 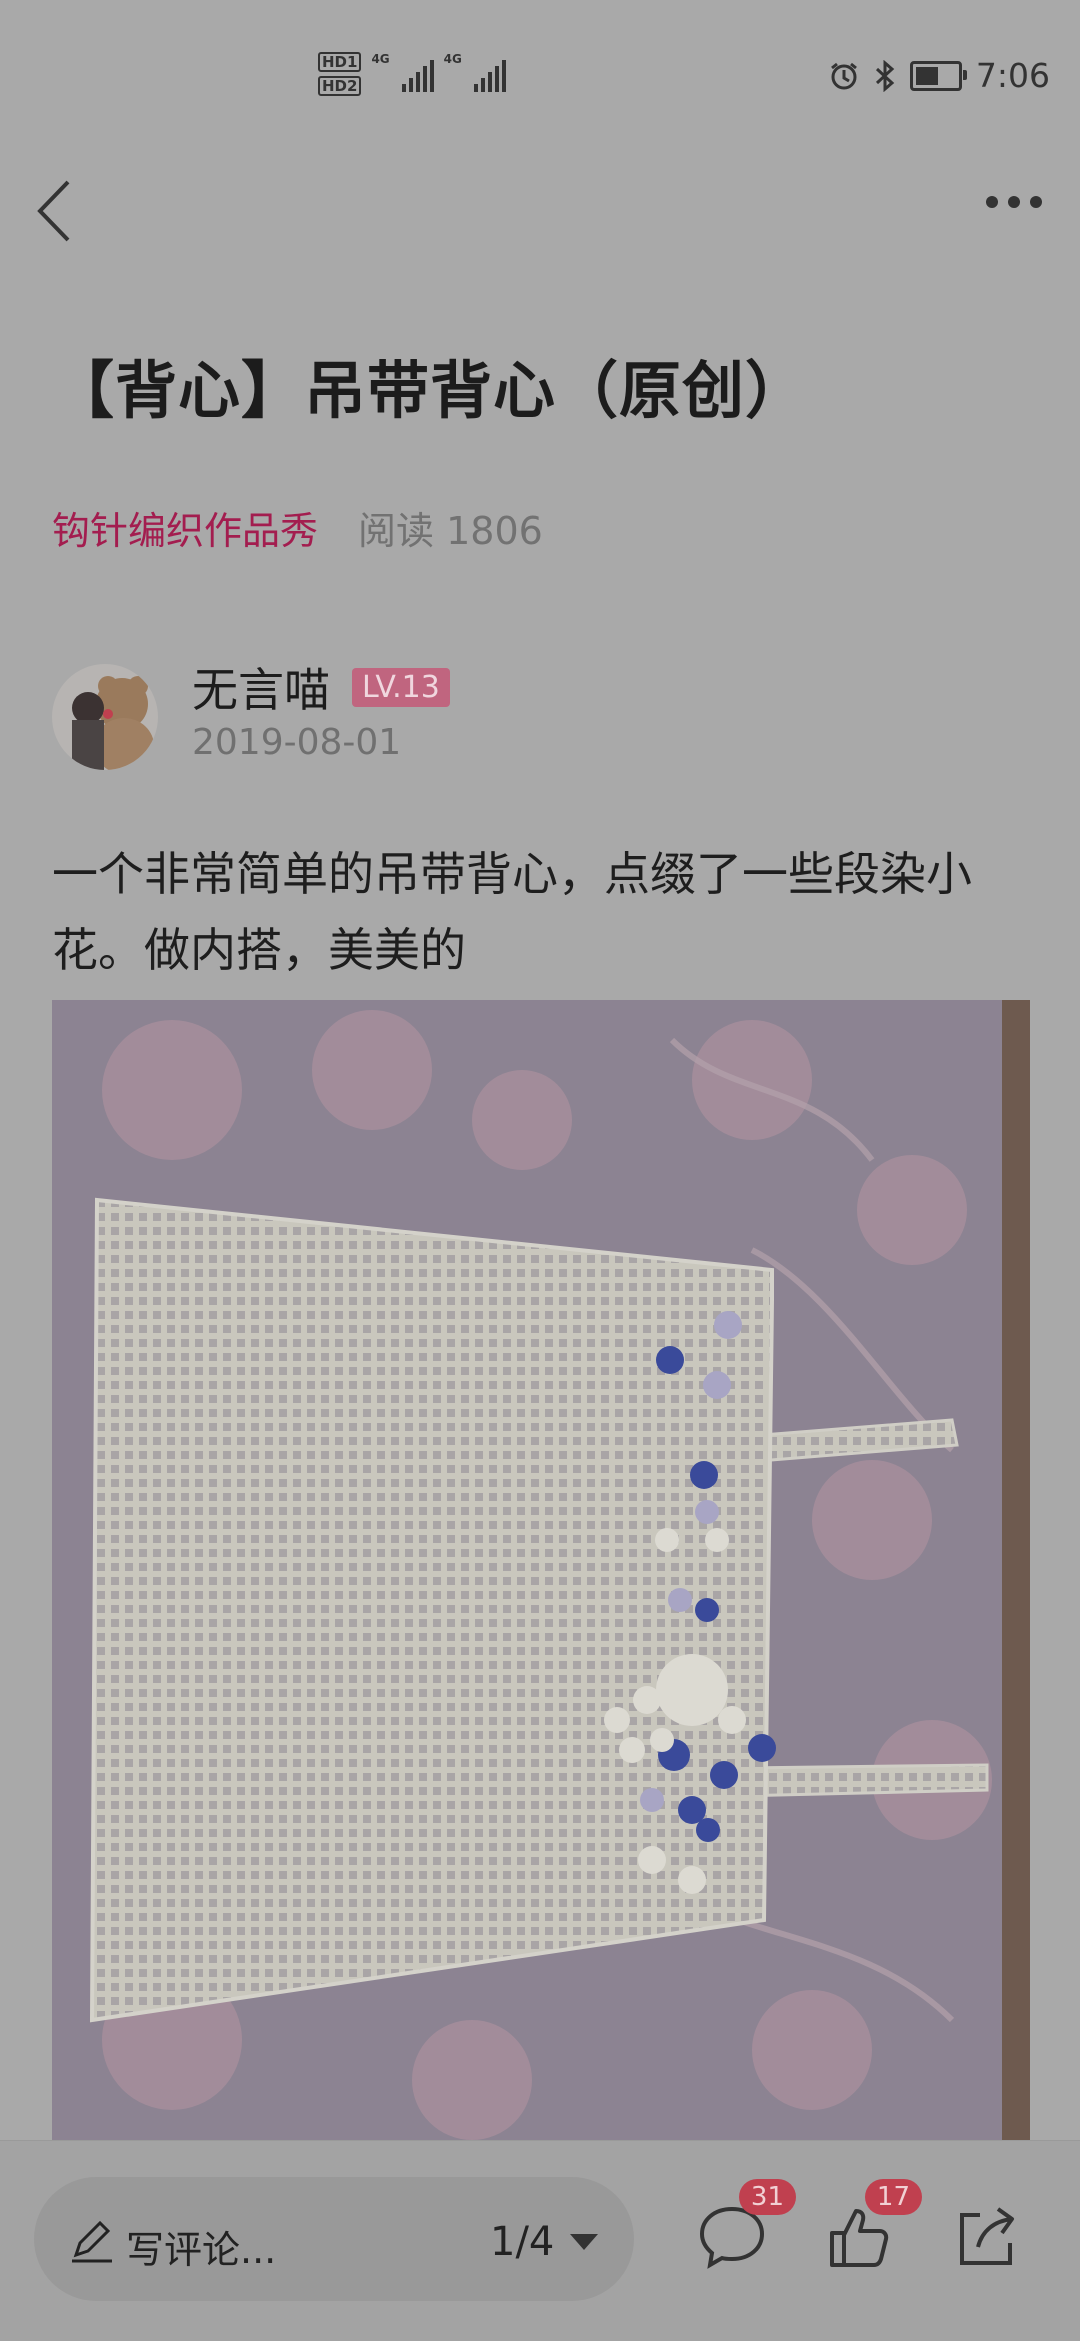 What do you see at coordinates (340, 86) in the screenshot?
I see `hd2-badge: HD2` at bounding box center [340, 86].